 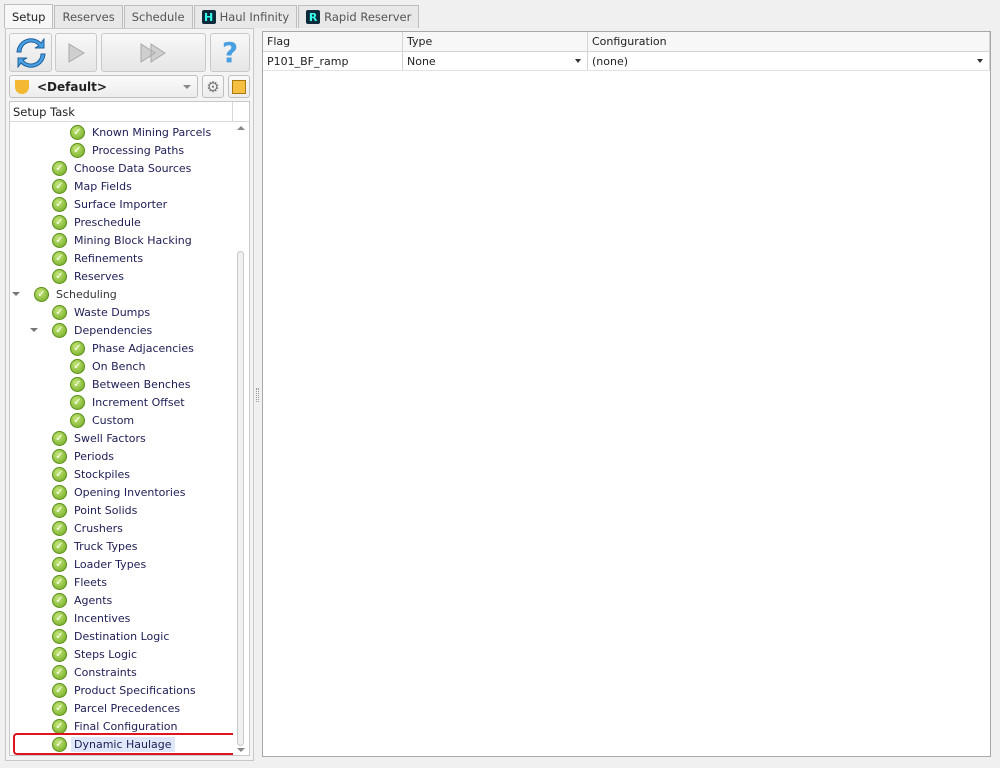 I want to click on tree-item-label: Incentives, so click(x=102, y=618).